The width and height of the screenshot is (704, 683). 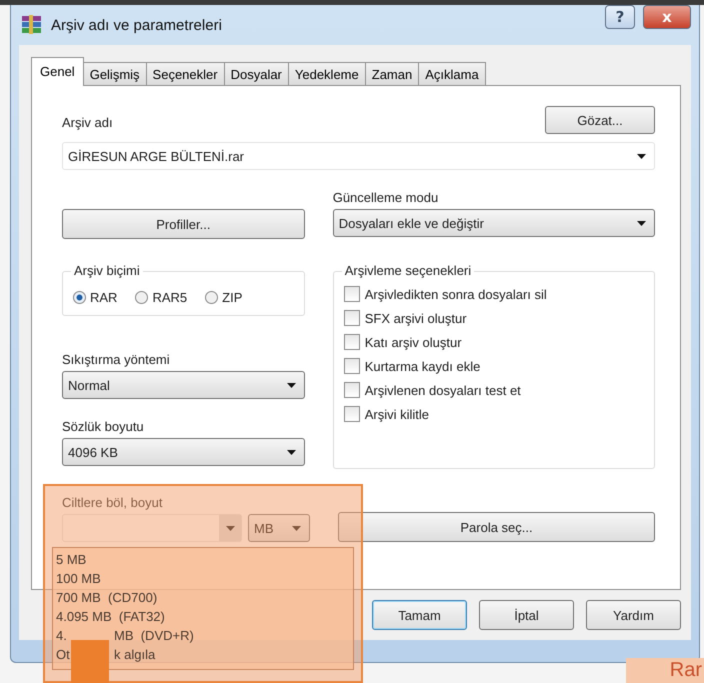 I want to click on tab: Yedekleme, so click(x=327, y=73).